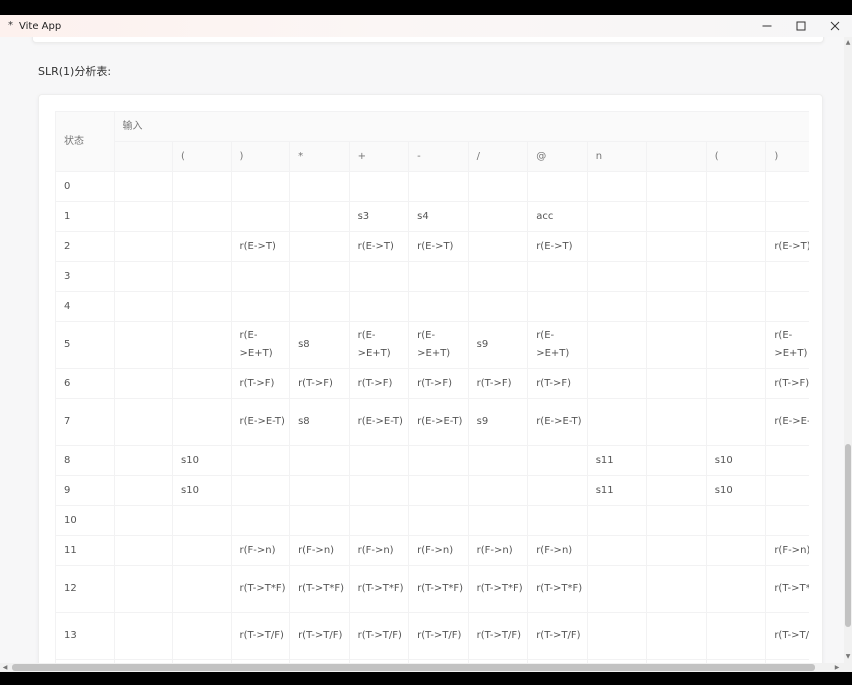  I want to click on scroll-down-arrow-icon: ▼, so click(848, 657).